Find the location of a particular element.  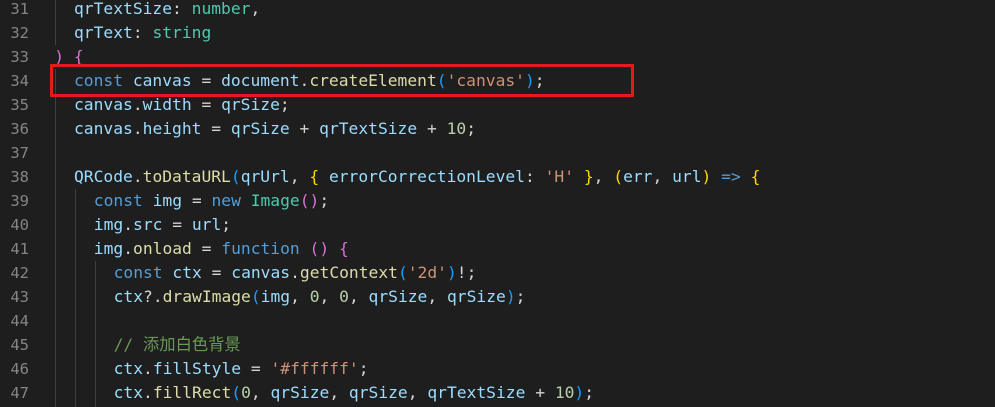

line-number: 44 is located at coordinates (19, 321).